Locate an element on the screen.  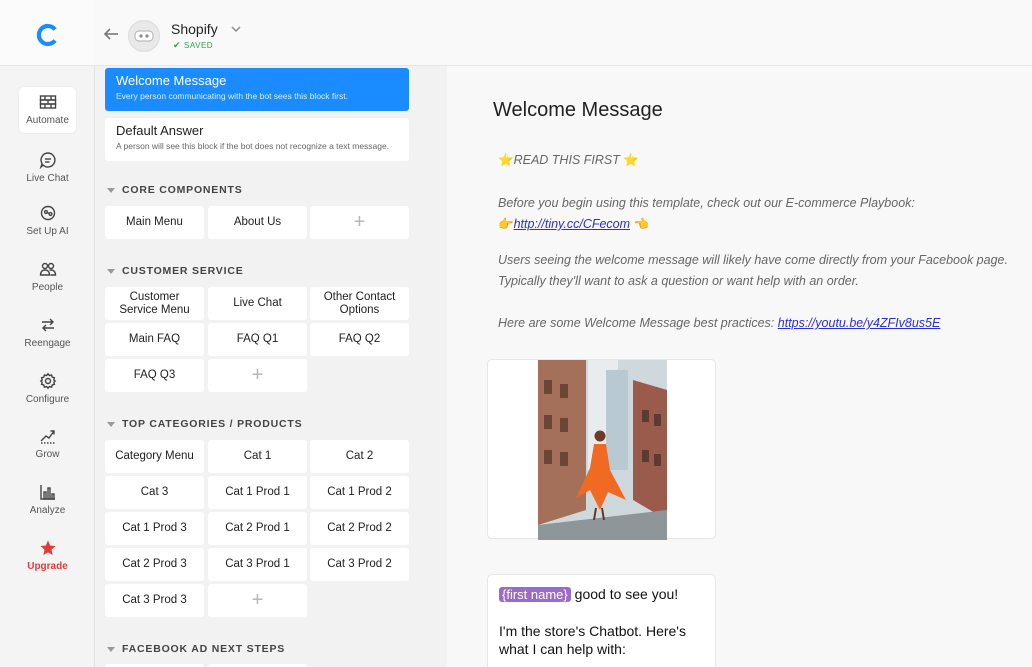
section-facebook-ad-next-steps: FACEBOOK AD NEXT STEPS is located at coordinates (196, 649).